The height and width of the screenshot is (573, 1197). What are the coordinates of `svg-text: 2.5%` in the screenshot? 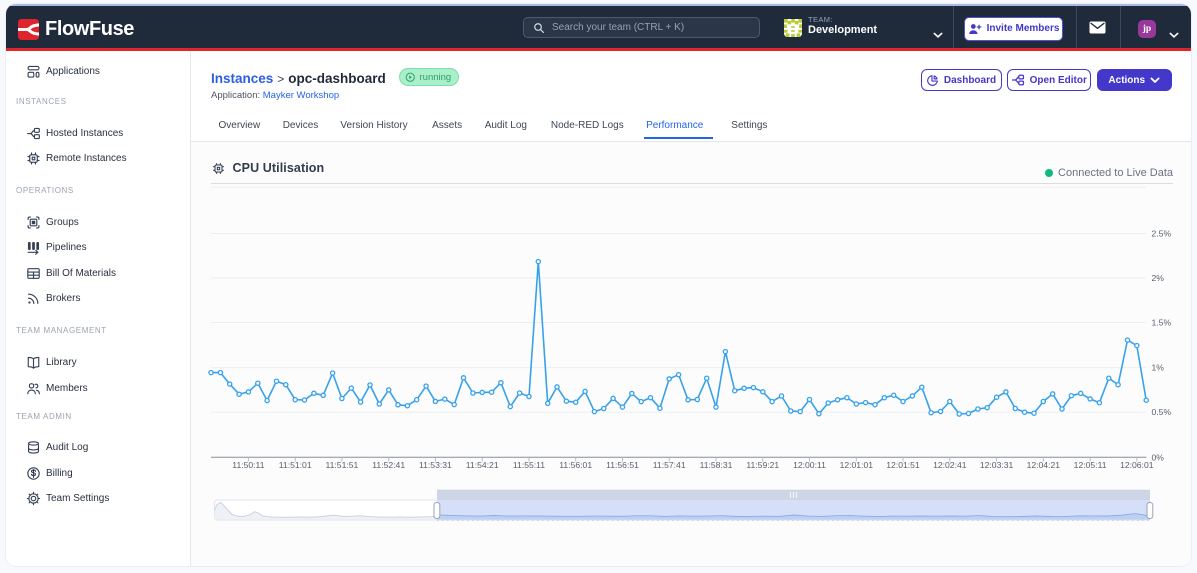 It's located at (1162, 234).